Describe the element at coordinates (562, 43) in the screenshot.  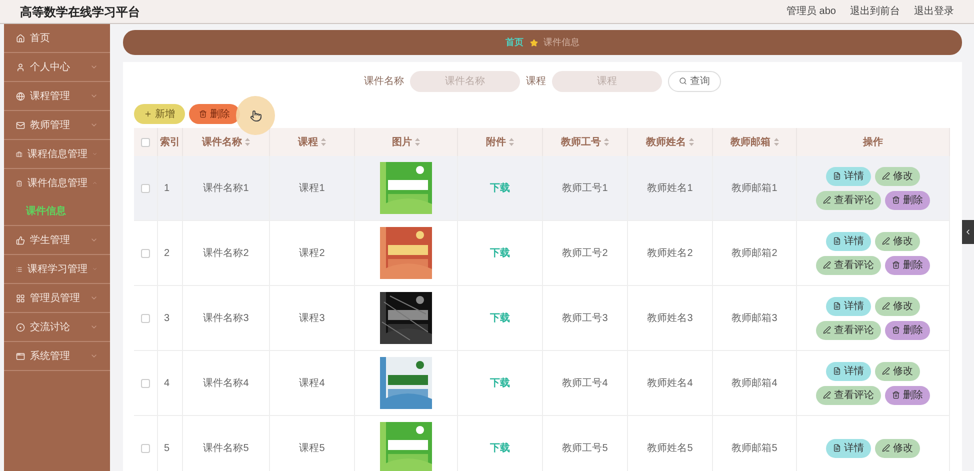
I see `breadcrumb-link: 课件信息` at that location.